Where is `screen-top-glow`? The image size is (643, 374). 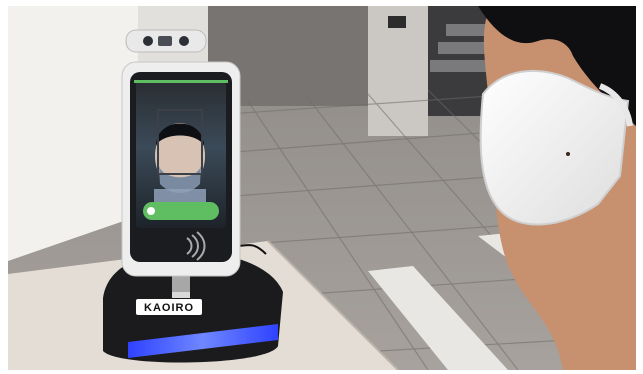
screen-top-glow is located at coordinates (181, 81).